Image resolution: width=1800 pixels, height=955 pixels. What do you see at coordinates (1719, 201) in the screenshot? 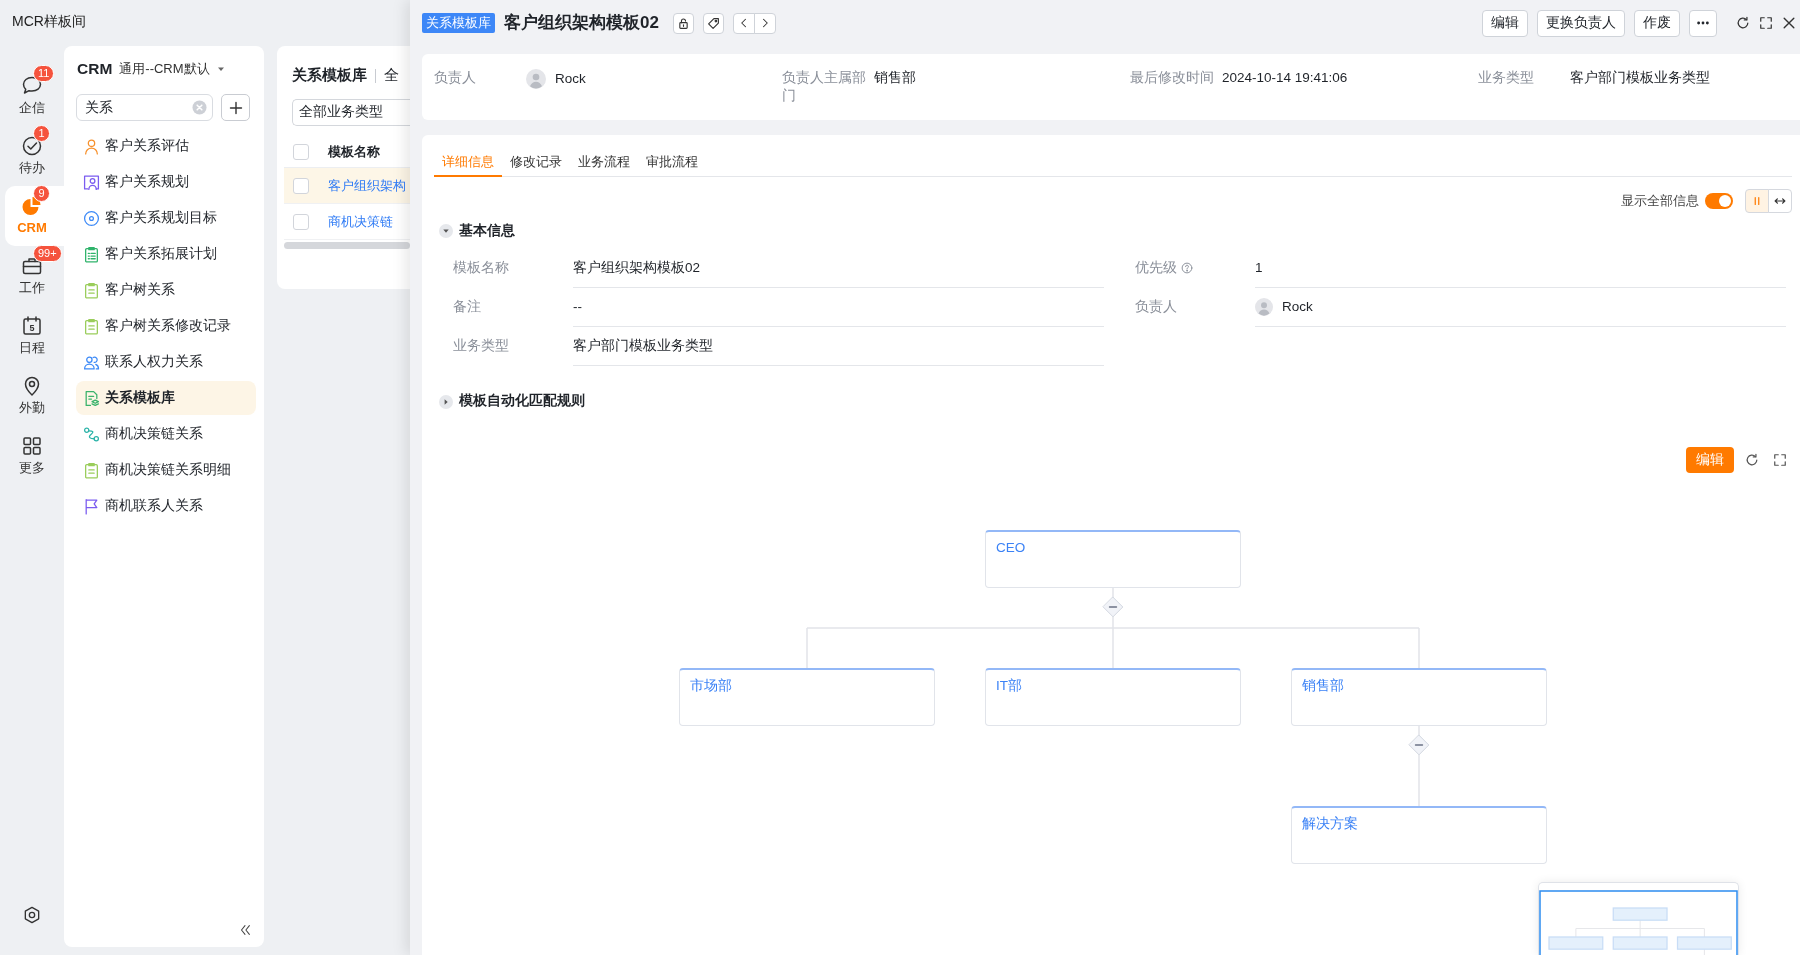
I see `toggle-switch` at bounding box center [1719, 201].